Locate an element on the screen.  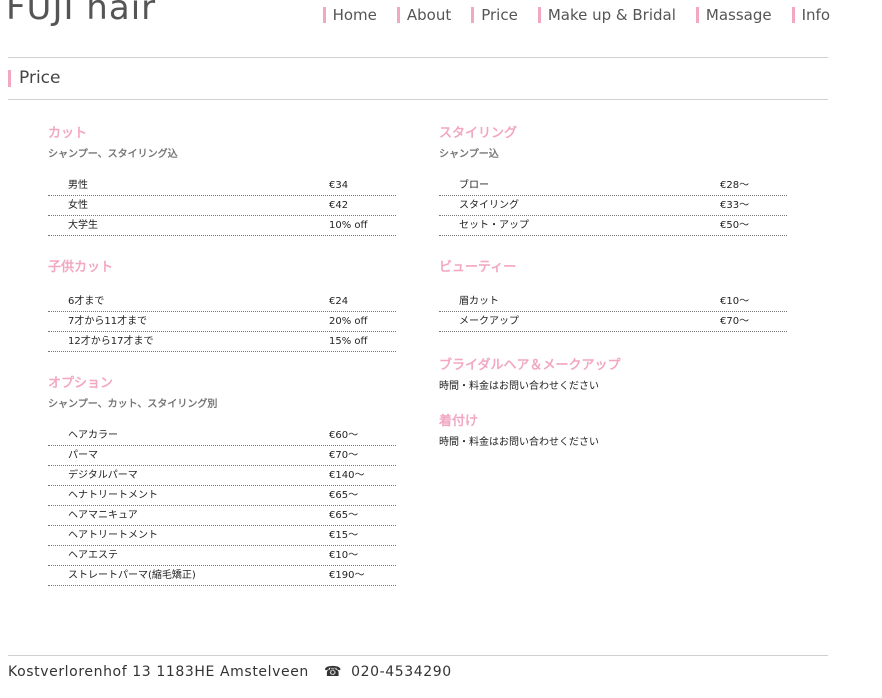
price-row: パーマ €70〜 is located at coordinates (222, 456).